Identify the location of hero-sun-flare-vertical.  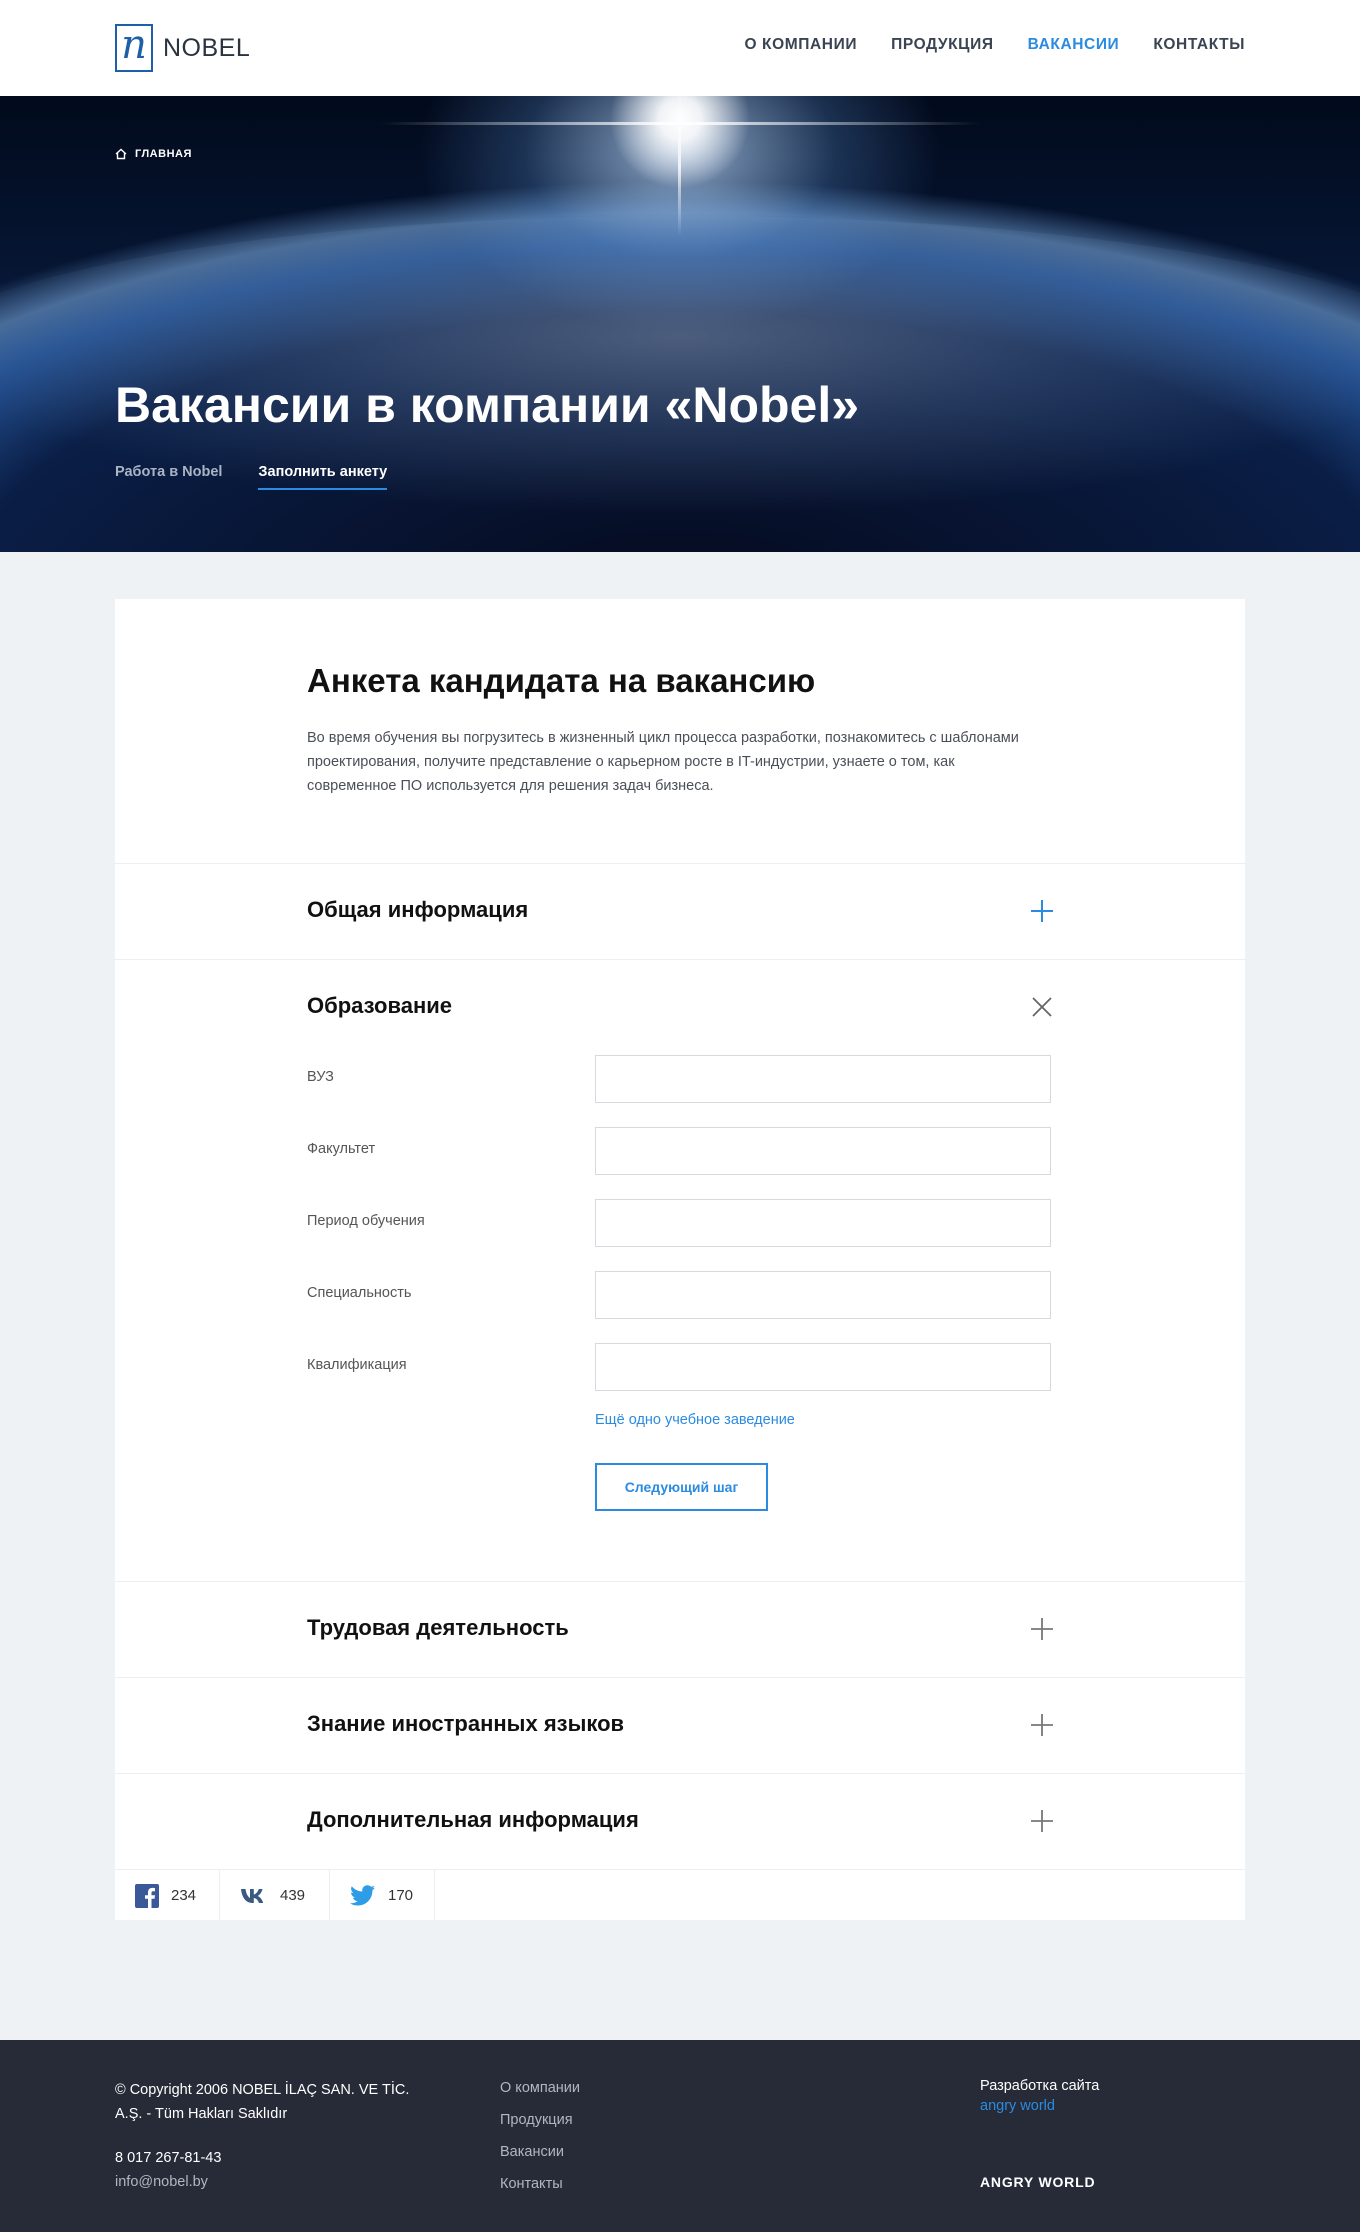
(679, 166).